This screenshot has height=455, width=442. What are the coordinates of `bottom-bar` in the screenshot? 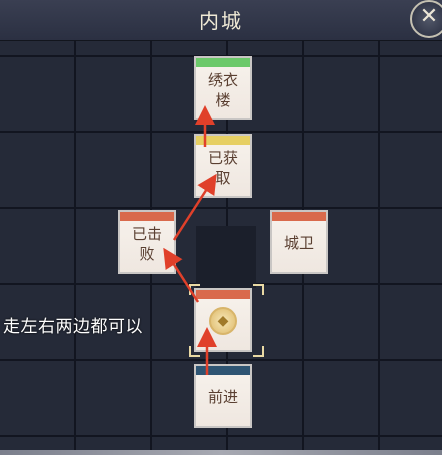 It's located at (221, 452).